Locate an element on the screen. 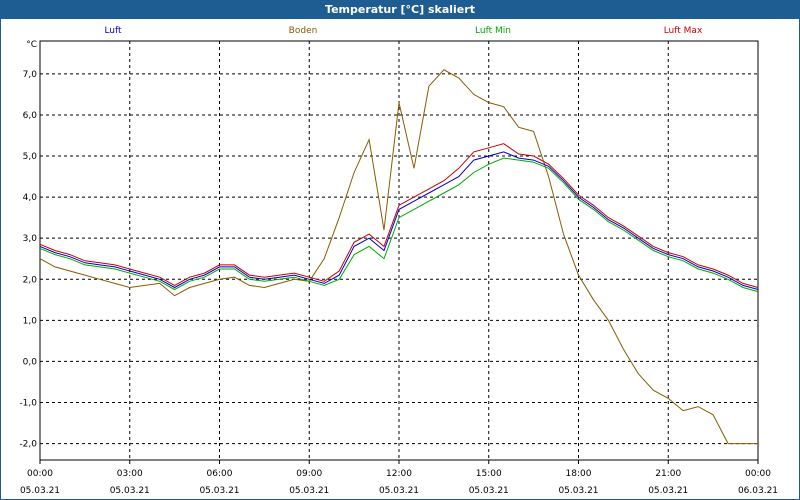  y-tick-label: 5,0 is located at coordinates (30, 157).